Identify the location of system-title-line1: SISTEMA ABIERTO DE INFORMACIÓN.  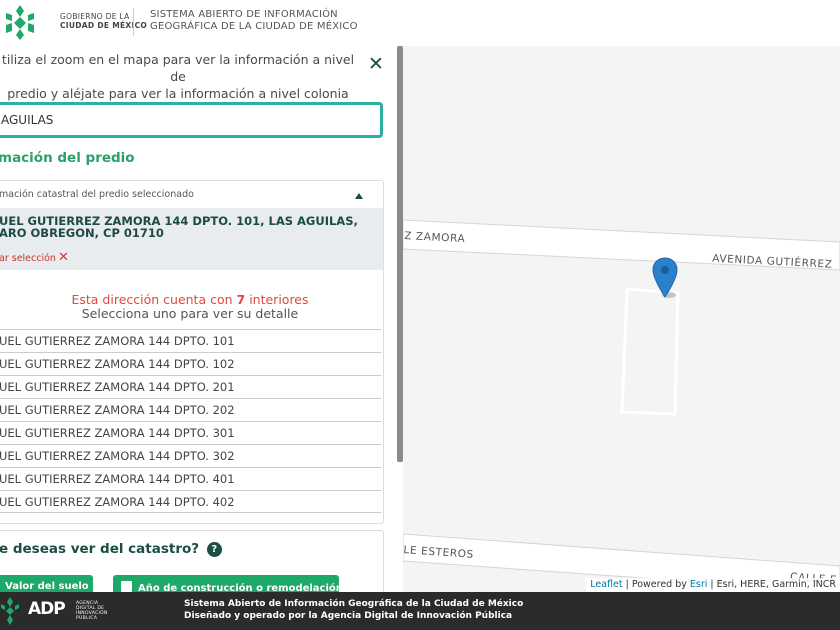
(244, 14).